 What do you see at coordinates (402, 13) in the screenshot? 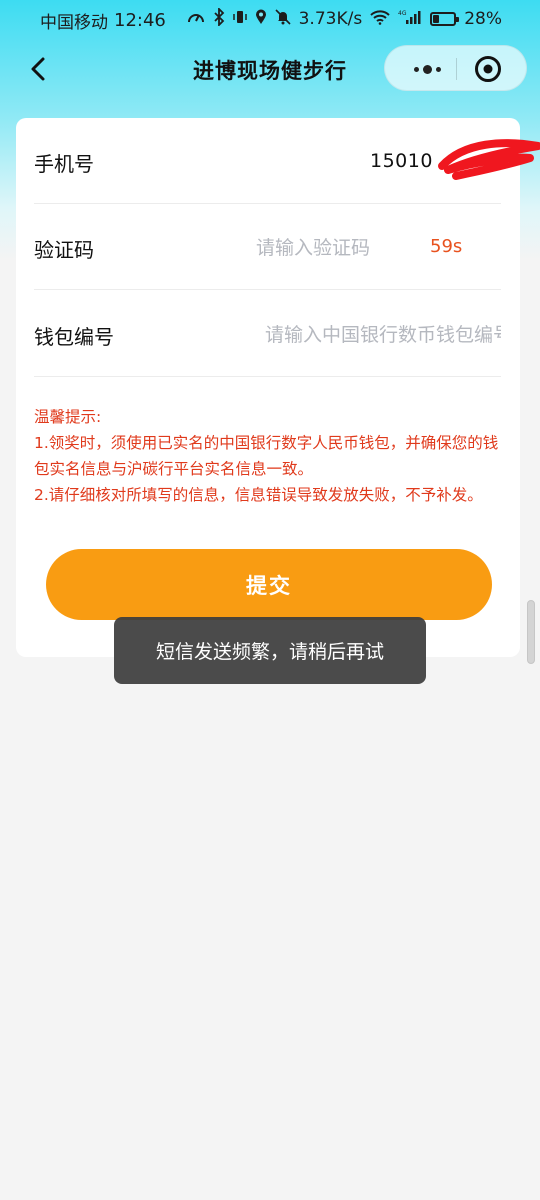
I see `svg-text: 4G` at bounding box center [402, 13].